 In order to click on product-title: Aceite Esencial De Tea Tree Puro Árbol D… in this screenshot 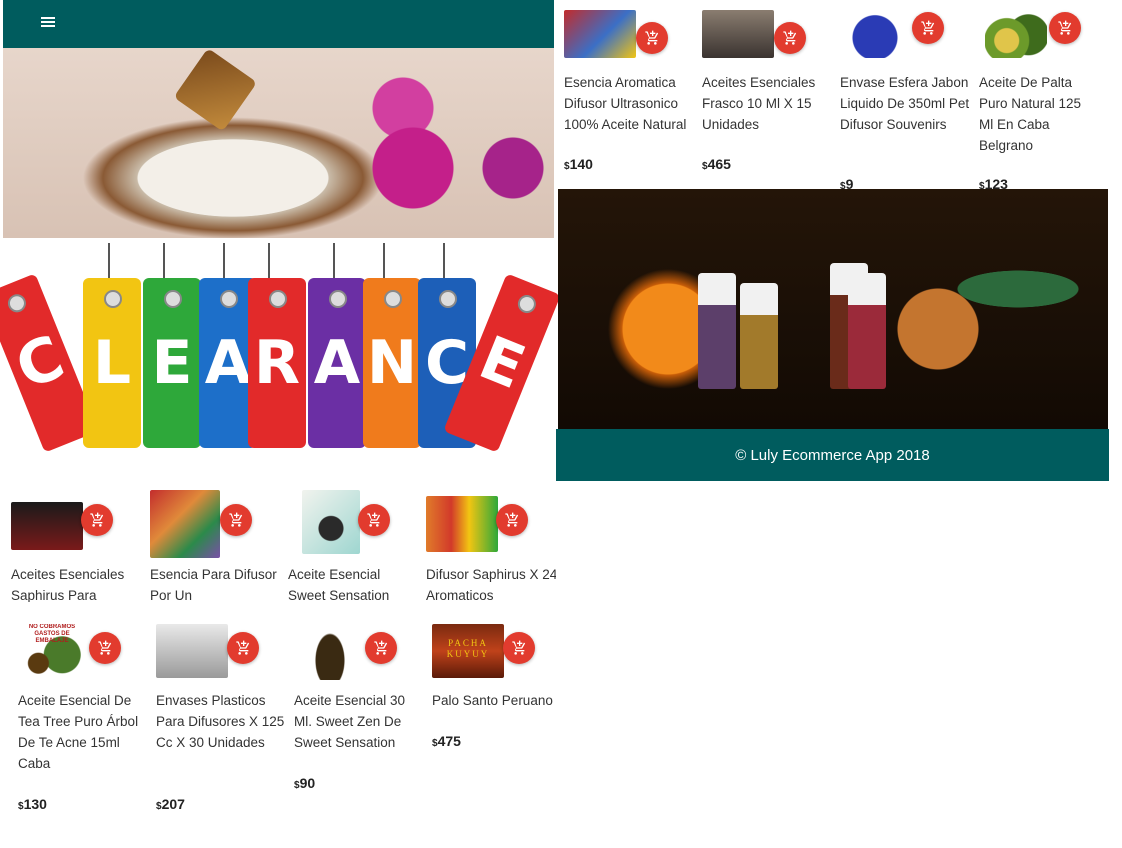, I will do `click(81, 732)`.